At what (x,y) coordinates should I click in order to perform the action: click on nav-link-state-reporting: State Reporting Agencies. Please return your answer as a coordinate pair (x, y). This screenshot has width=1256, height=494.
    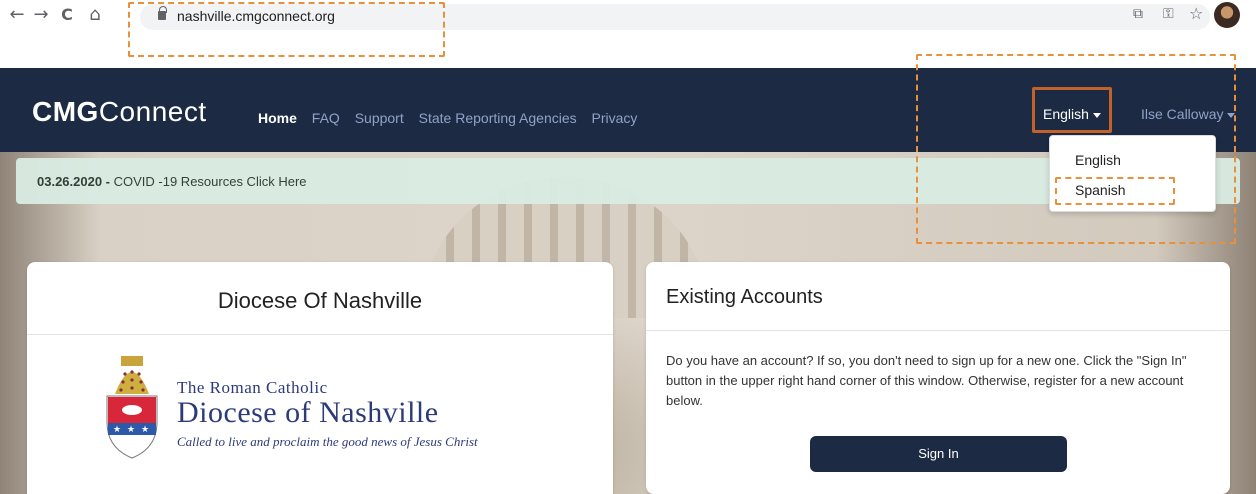
    Looking at the image, I should click on (498, 118).